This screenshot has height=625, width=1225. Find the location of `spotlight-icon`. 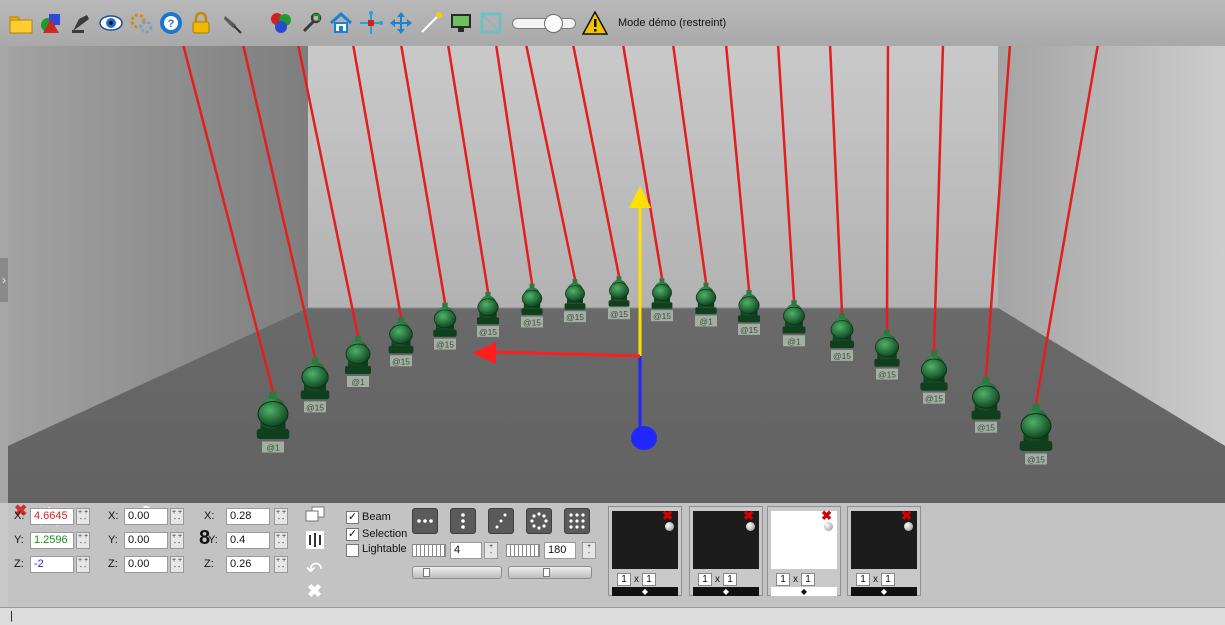

spotlight-icon is located at coordinates (81, 23).